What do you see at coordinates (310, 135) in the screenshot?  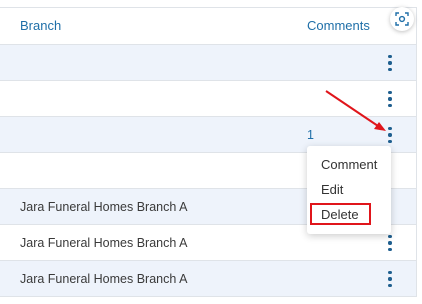 I see `comments-cell: 1` at bounding box center [310, 135].